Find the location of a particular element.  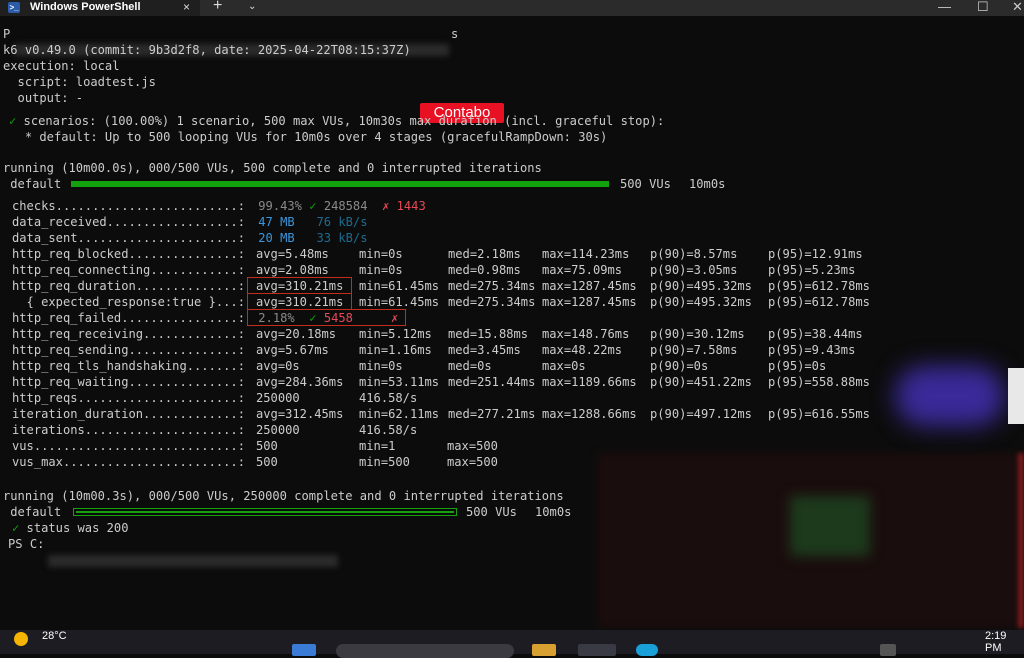

iterations-rate: 416.58/s is located at coordinates (388, 430).